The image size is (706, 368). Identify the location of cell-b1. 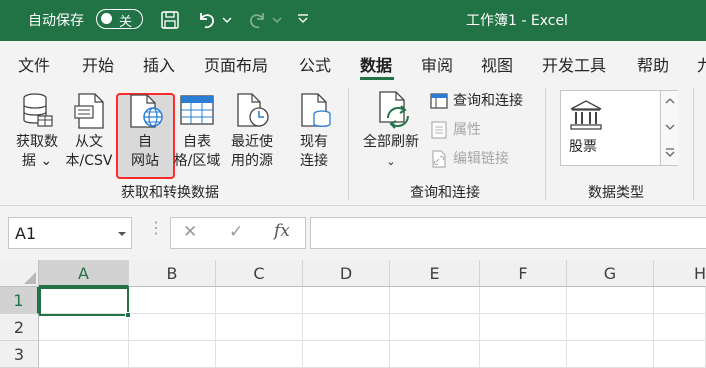
(172, 300).